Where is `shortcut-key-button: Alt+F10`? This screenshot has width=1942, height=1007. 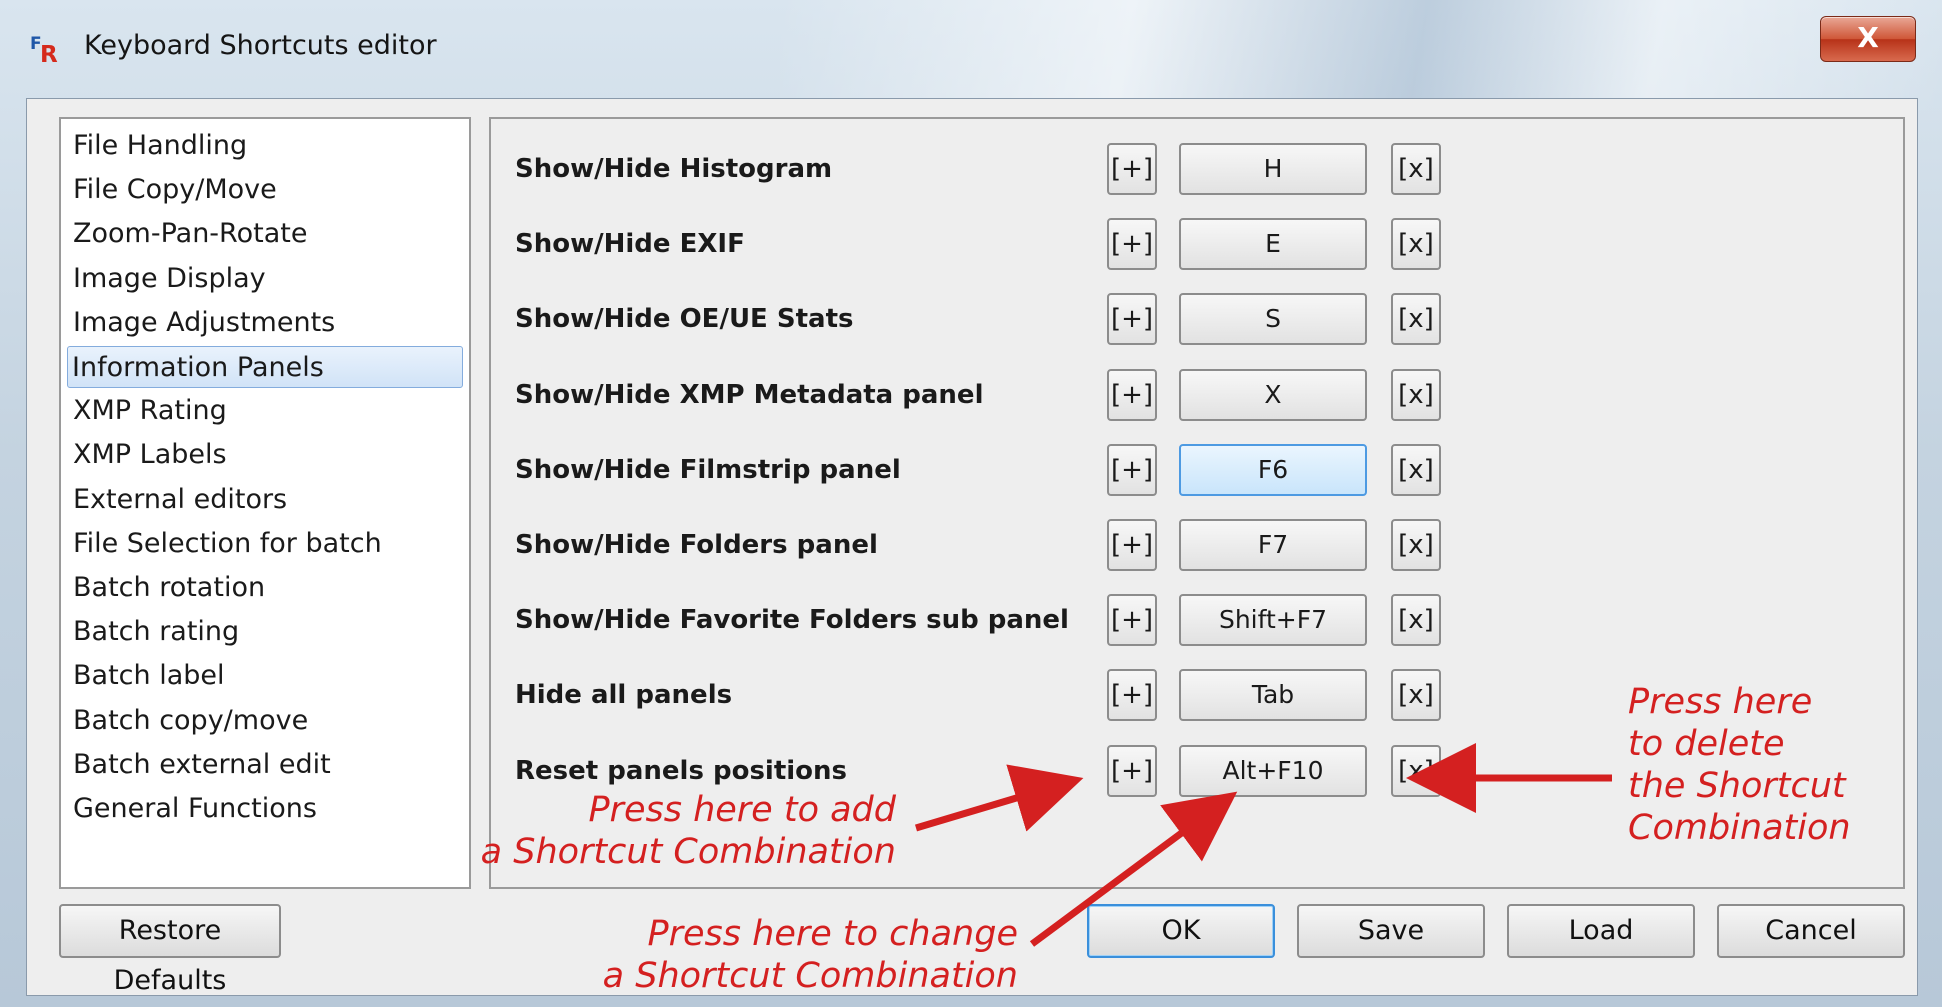 shortcut-key-button: Alt+F10 is located at coordinates (1273, 770).